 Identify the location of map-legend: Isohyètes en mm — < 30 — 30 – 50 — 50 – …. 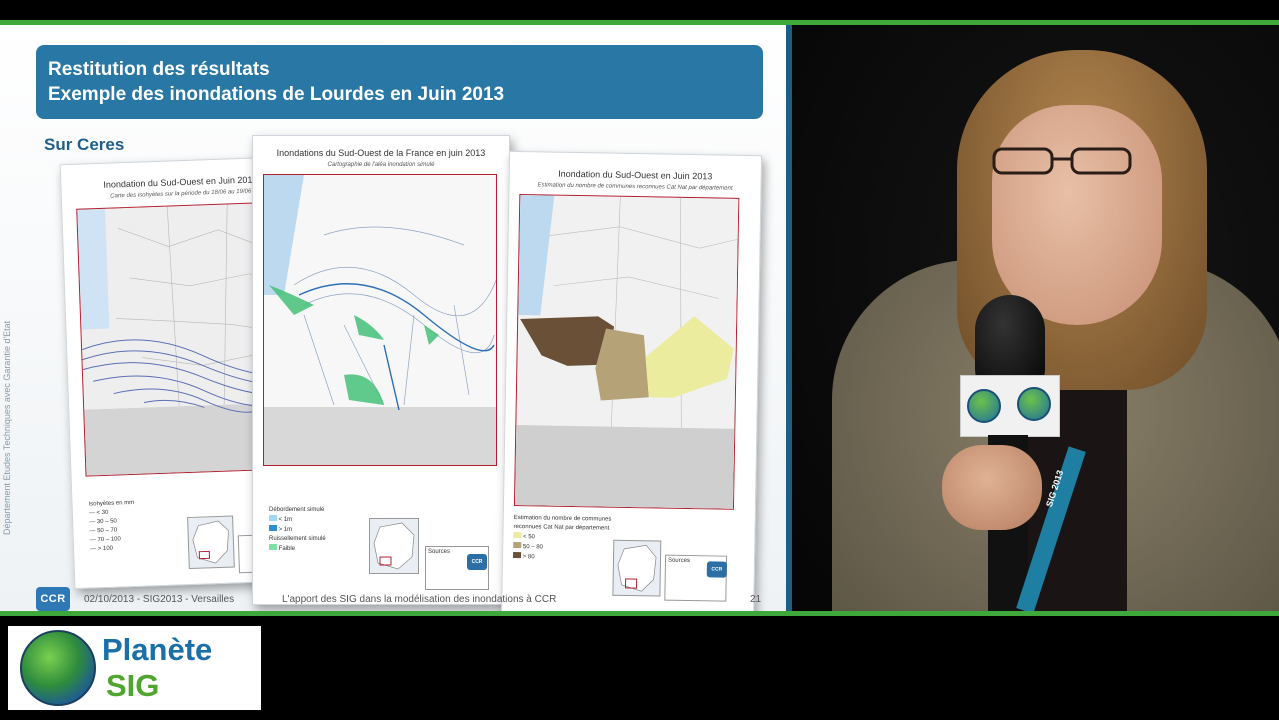
(112, 527).